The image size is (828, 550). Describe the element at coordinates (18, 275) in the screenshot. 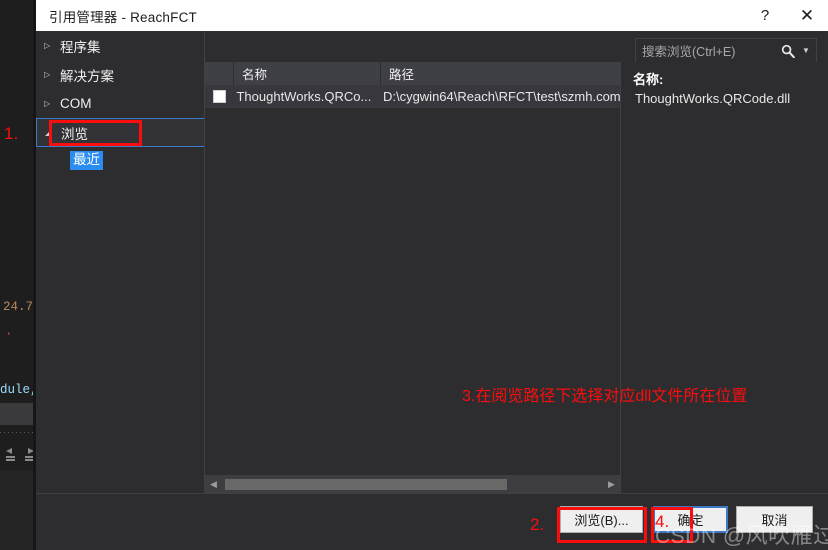

I see `editor-backdrop: 24.72 · dule,` at that location.